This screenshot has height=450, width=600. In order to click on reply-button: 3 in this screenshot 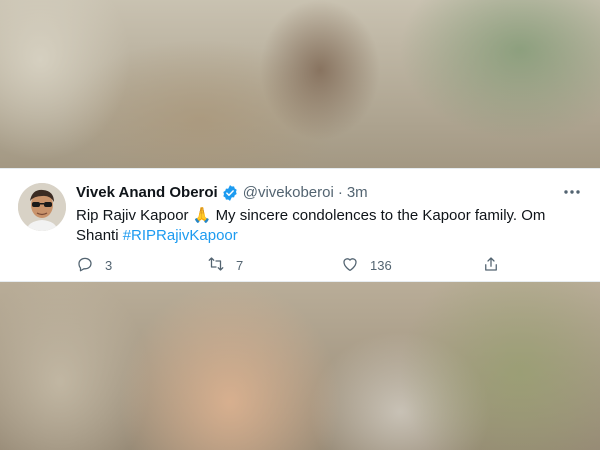, I will do `click(94, 265)`.